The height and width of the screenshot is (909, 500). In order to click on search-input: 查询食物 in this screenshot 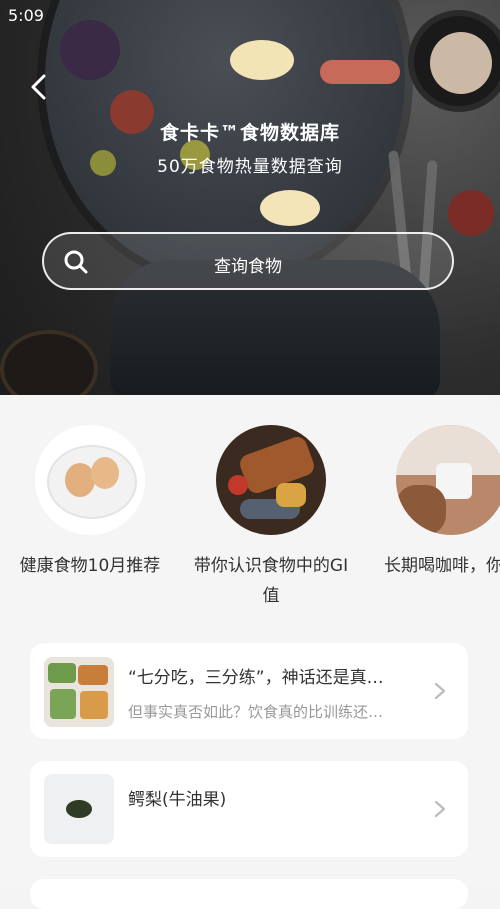, I will do `click(248, 261)`.